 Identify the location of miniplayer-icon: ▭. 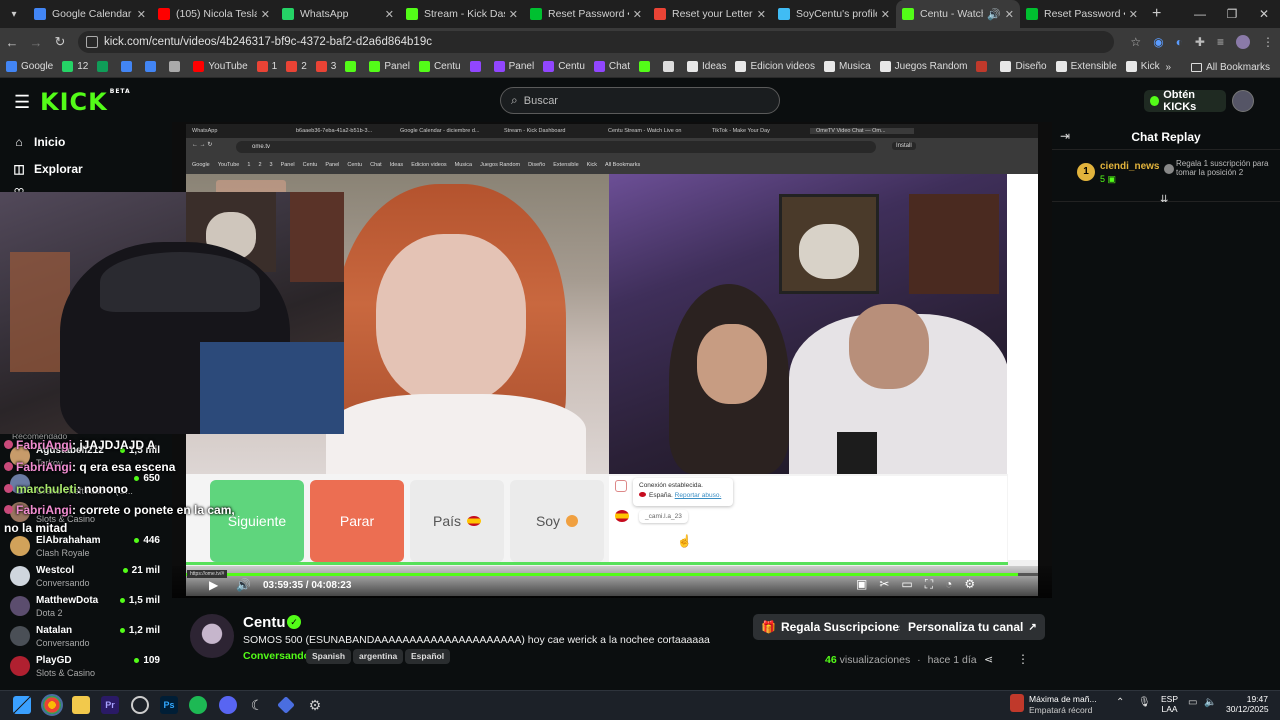
(906, 584).